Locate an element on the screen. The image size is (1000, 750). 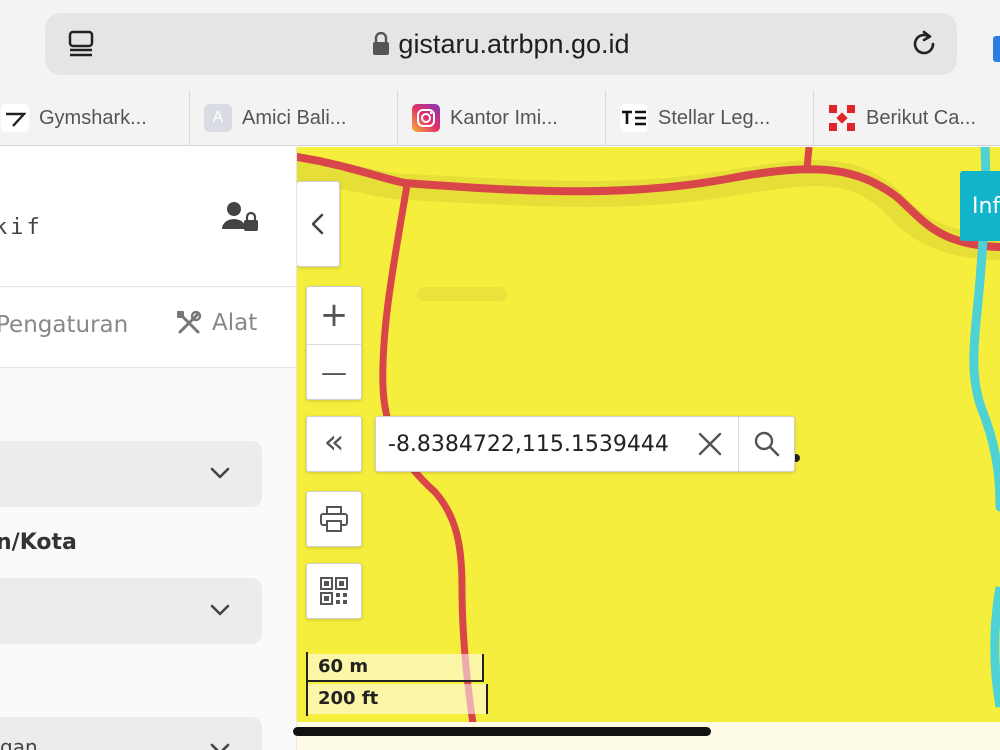
browser-toolbar: gistaru.atrbpn.go.id is located at coordinates (500, 45).